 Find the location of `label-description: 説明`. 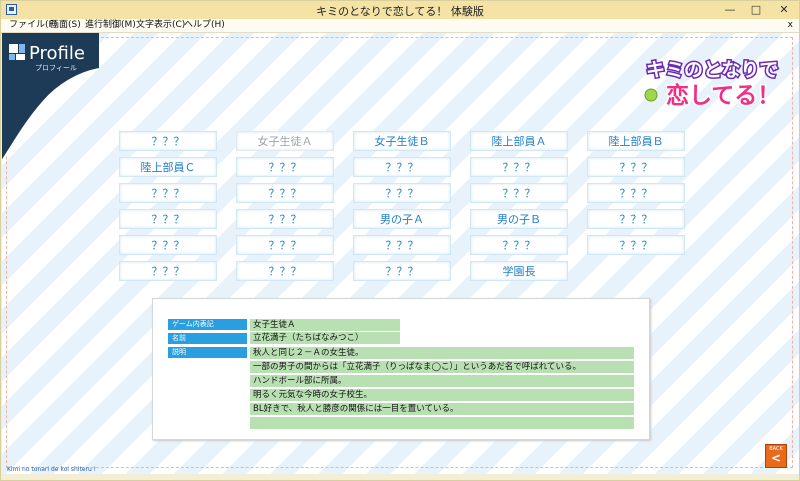

label-description: 説明 is located at coordinates (207, 352).